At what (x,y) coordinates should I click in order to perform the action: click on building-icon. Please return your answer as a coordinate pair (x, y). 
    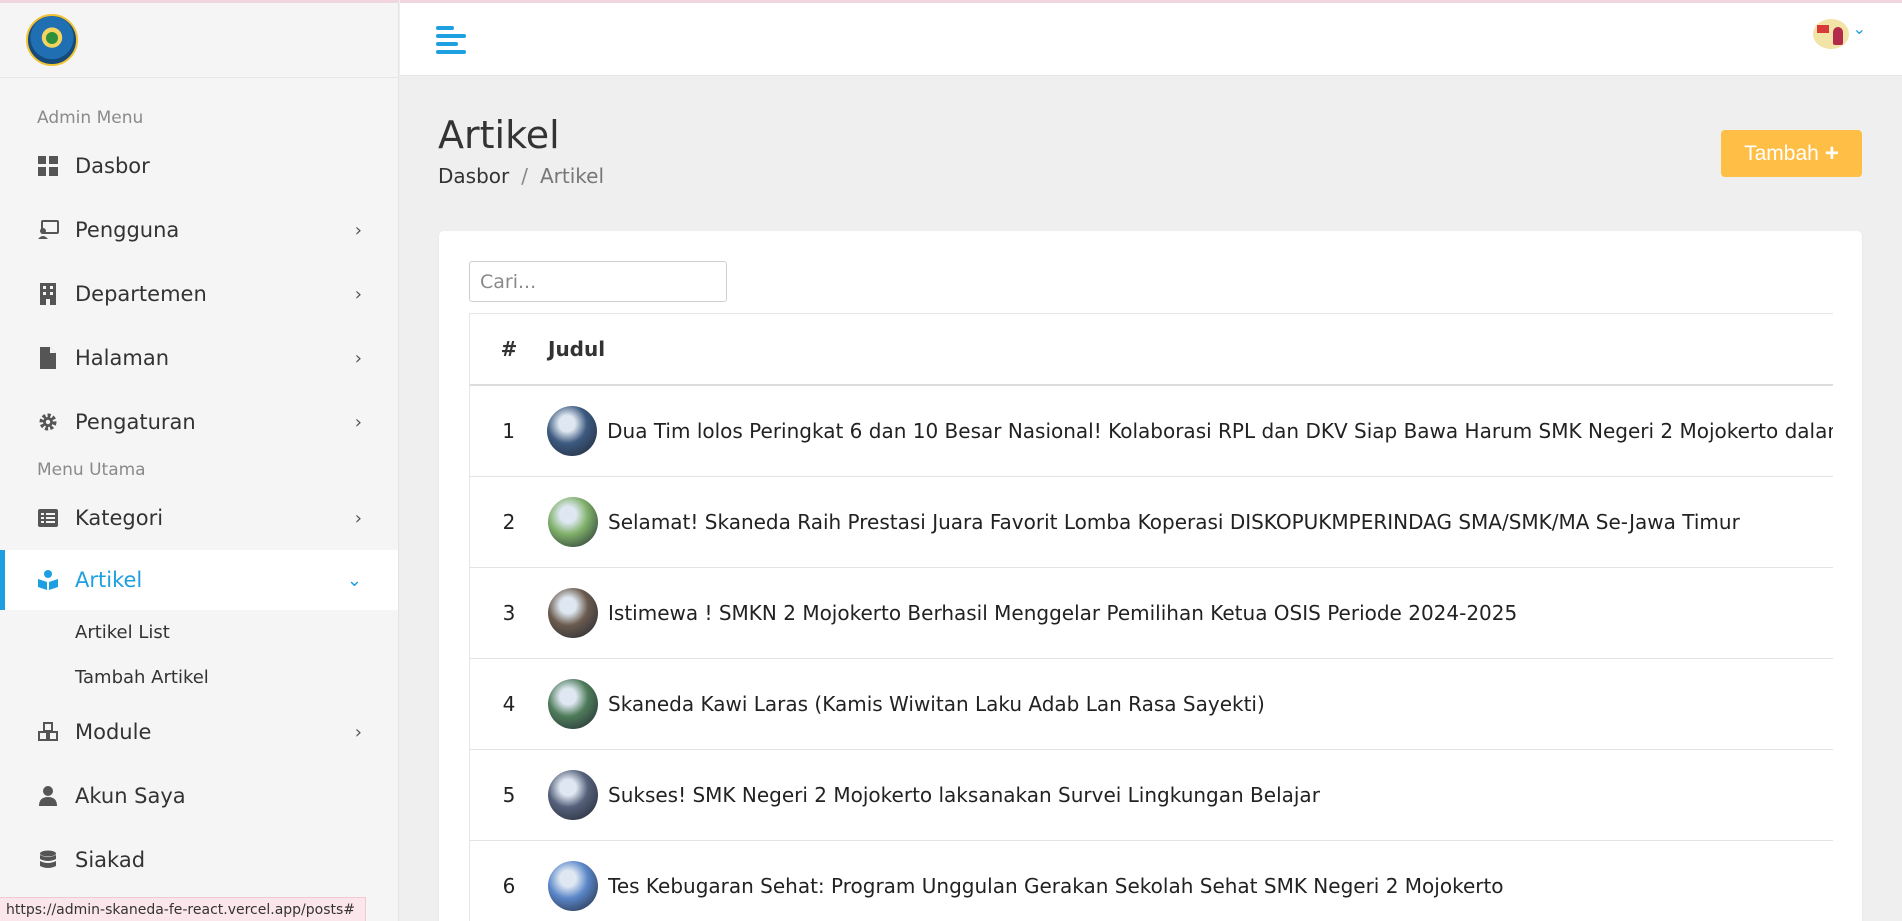
    Looking at the image, I should click on (48, 294).